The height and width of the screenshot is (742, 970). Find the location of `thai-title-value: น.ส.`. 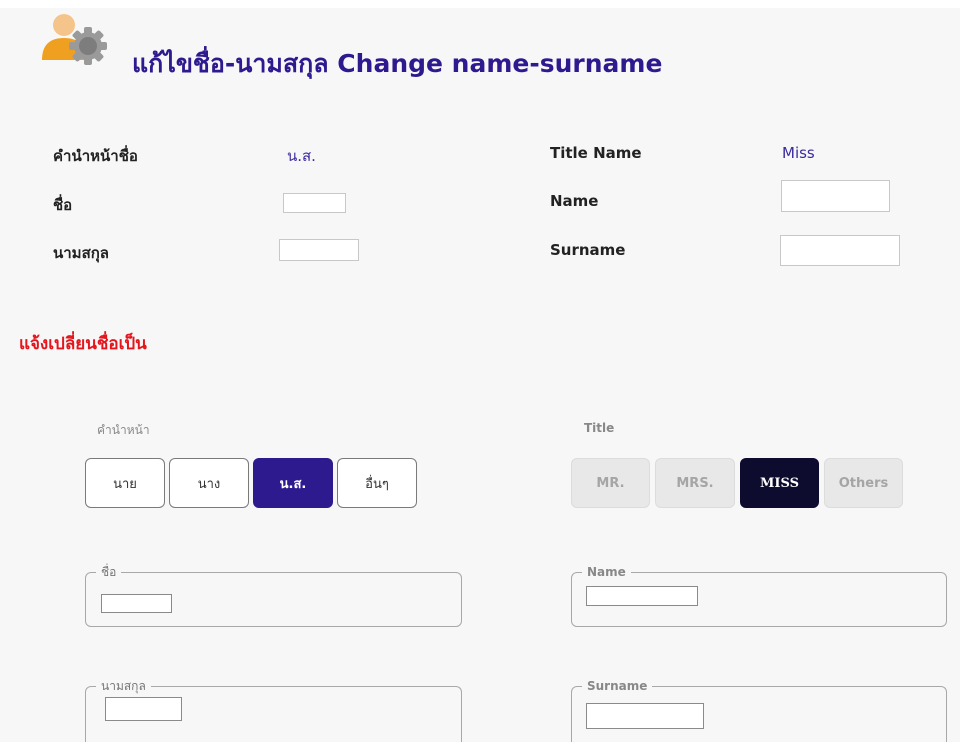

thai-title-value: น.ส. is located at coordinates (301, 156).